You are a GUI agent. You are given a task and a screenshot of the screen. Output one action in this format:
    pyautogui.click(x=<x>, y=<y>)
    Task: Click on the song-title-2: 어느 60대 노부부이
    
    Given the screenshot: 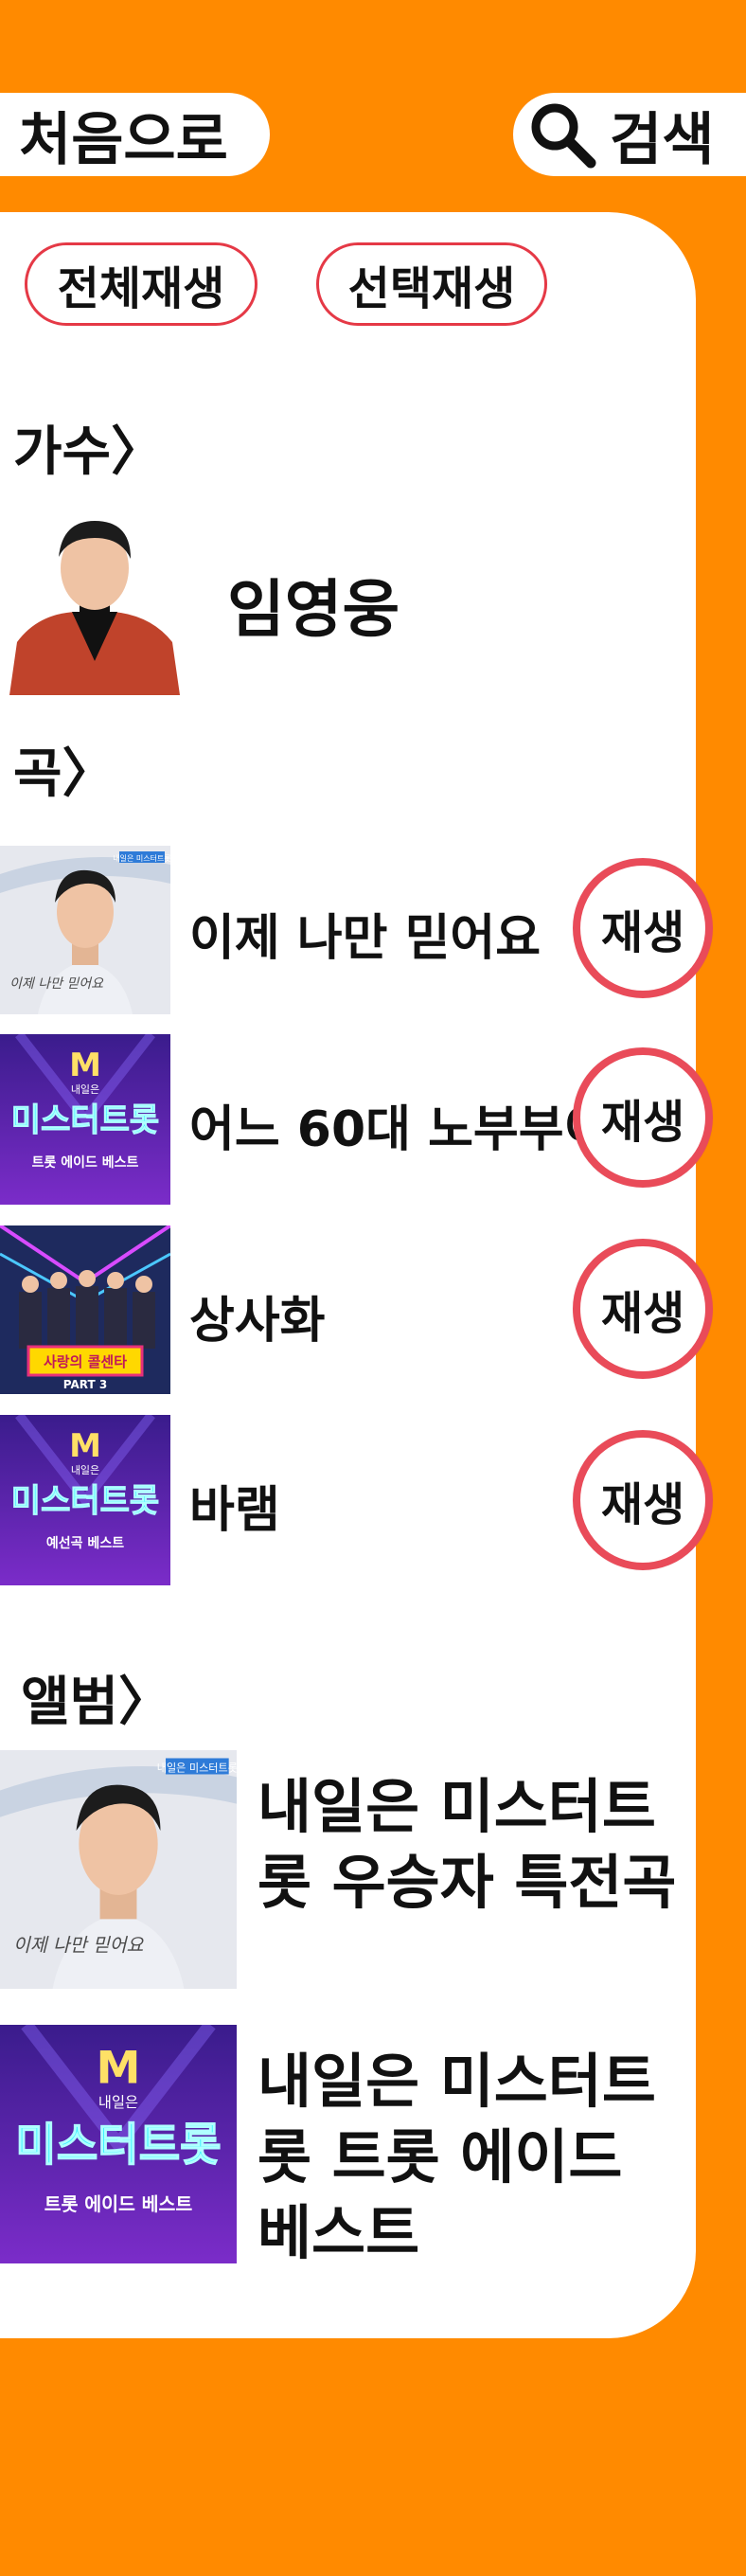 What is the action you would take?
    pyautogui.click(x=399, y=1124)
    